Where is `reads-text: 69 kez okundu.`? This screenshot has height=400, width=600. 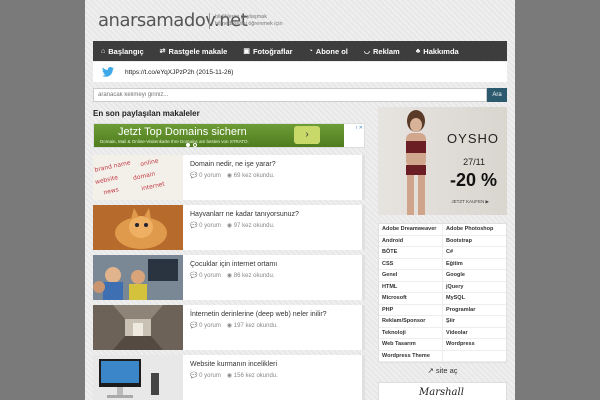 reads-text: 69 kez okundu. is located at coordinates (254, 176).